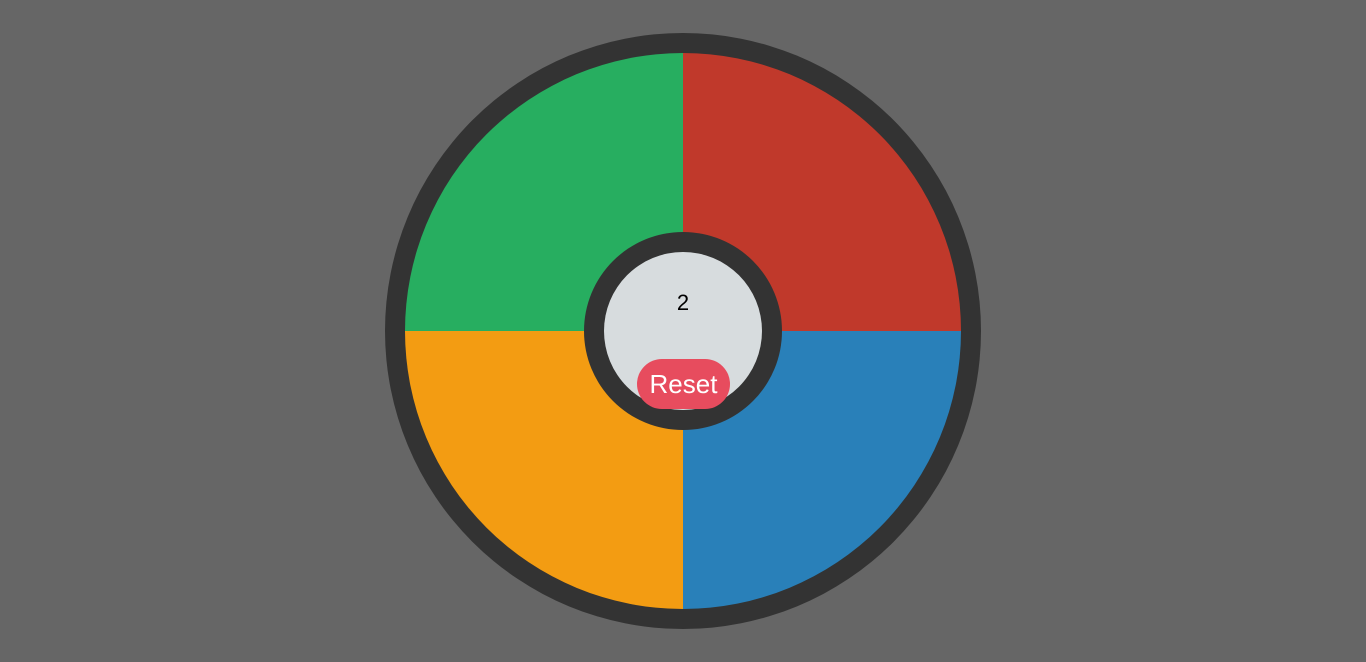 The height and width of the screenshot is (662, 1366). What do you see at coordinates (683, 384) in the screenshot?
I see `reset-button: Reset` at bounding box center [683, 384].